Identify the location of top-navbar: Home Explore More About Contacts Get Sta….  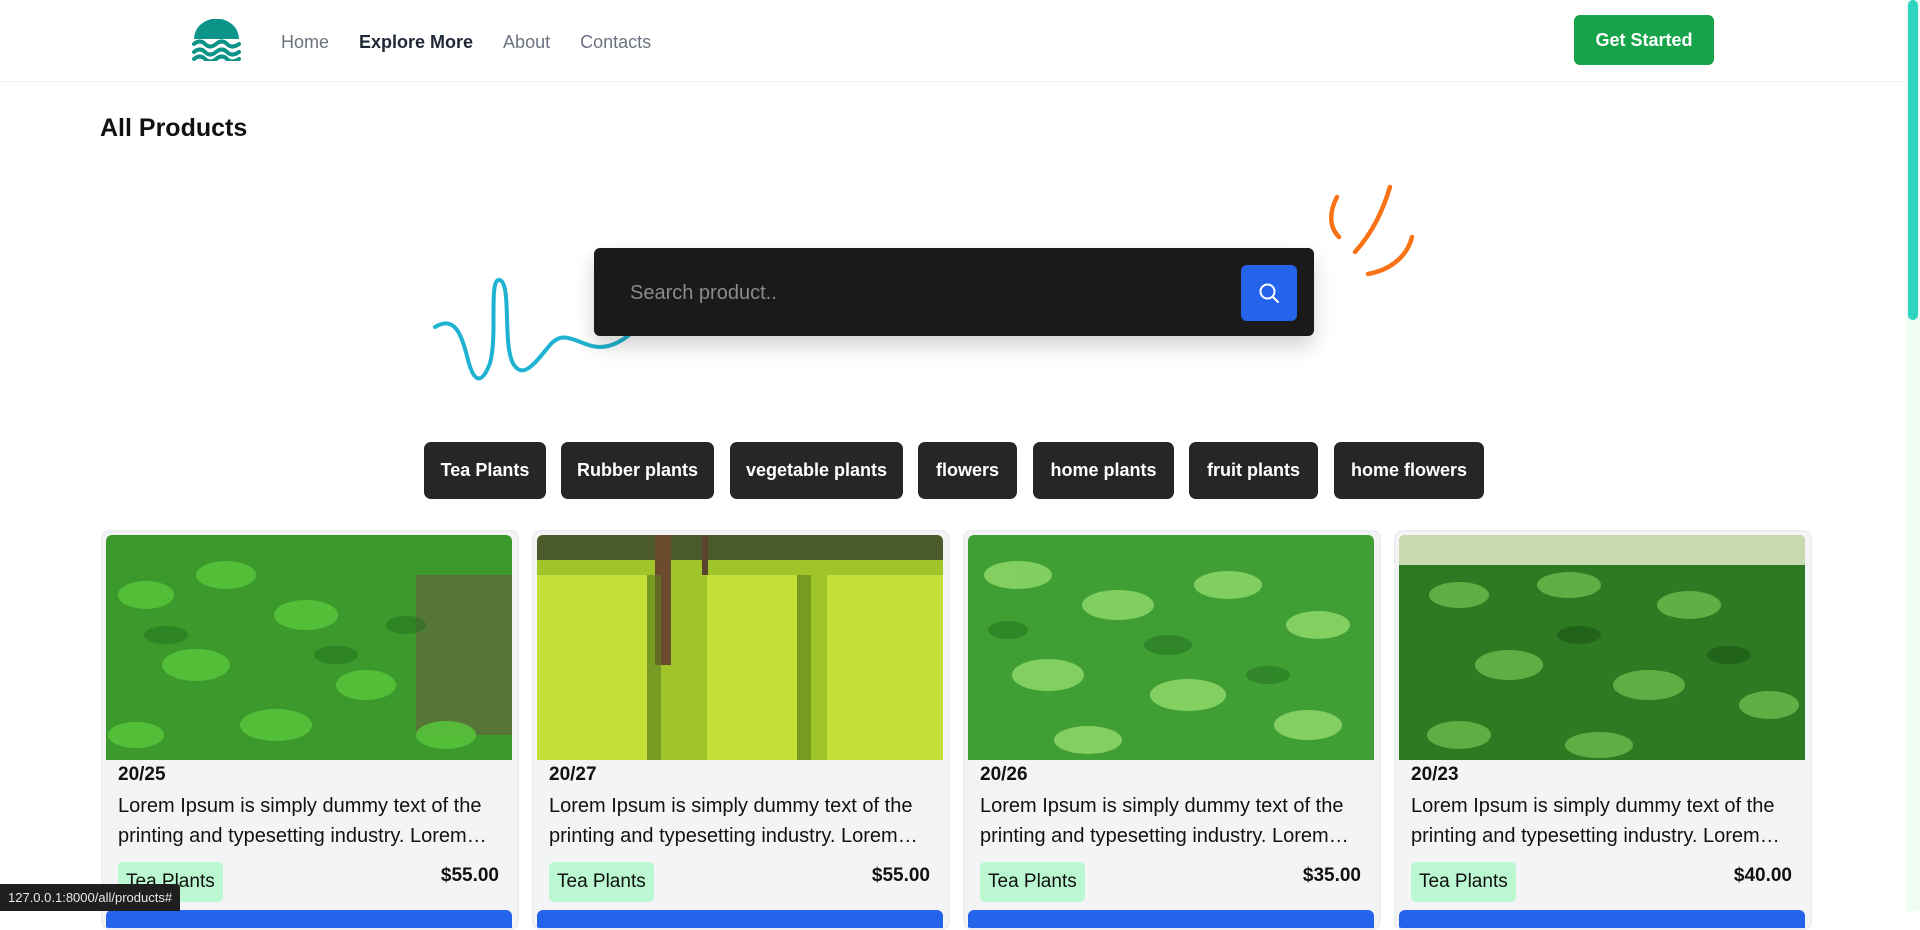
(960, 41).